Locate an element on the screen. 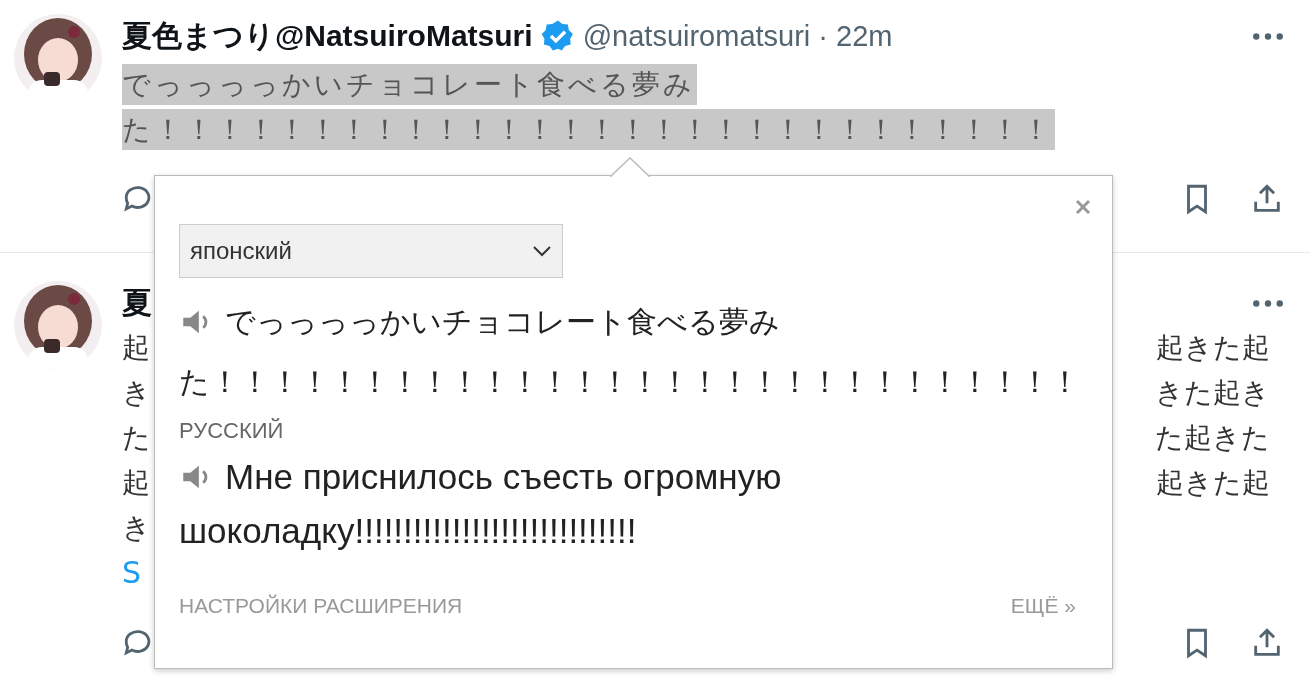 This screenshot has width=1310, height=692. tweet-text: きた起き is located at coordinates (1212, 393).